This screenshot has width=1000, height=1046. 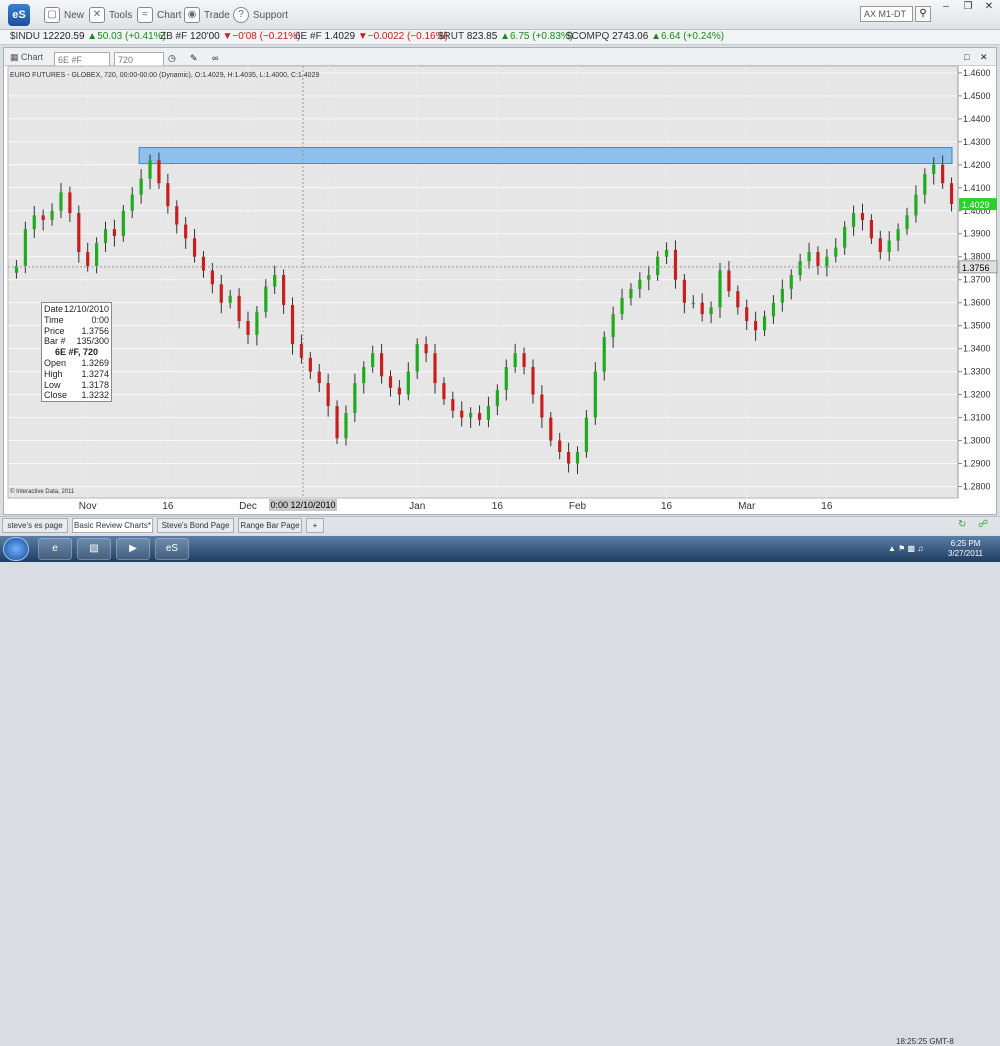 What do you see at coordinates (977, 349) in the screenshot?
I see `y-tick-label: 1.3400` at bounding box center [977, 349].